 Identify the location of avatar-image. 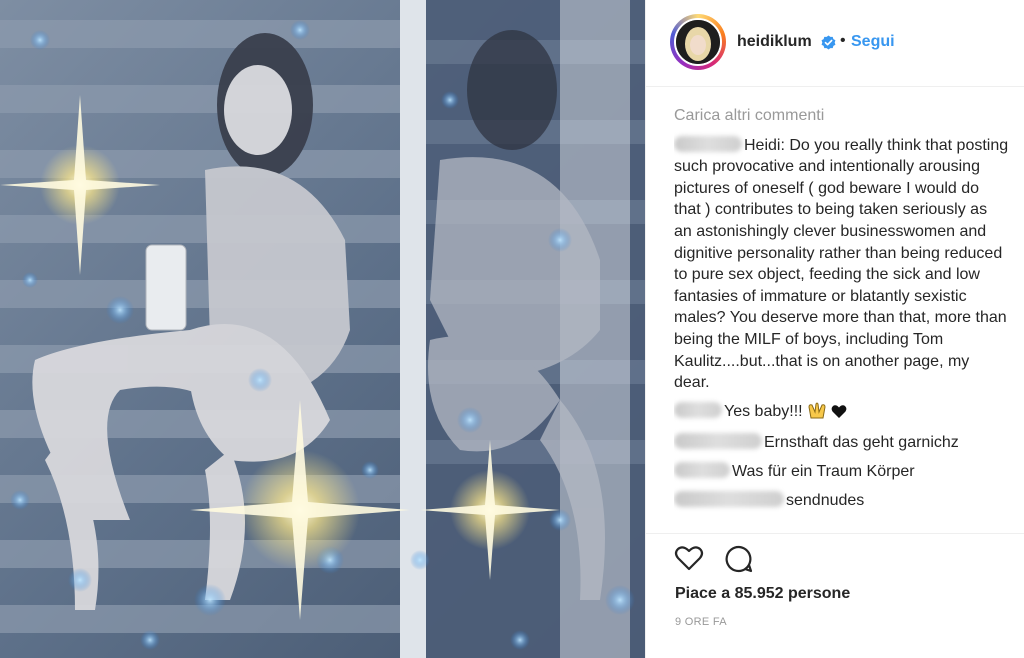
(698, 42).